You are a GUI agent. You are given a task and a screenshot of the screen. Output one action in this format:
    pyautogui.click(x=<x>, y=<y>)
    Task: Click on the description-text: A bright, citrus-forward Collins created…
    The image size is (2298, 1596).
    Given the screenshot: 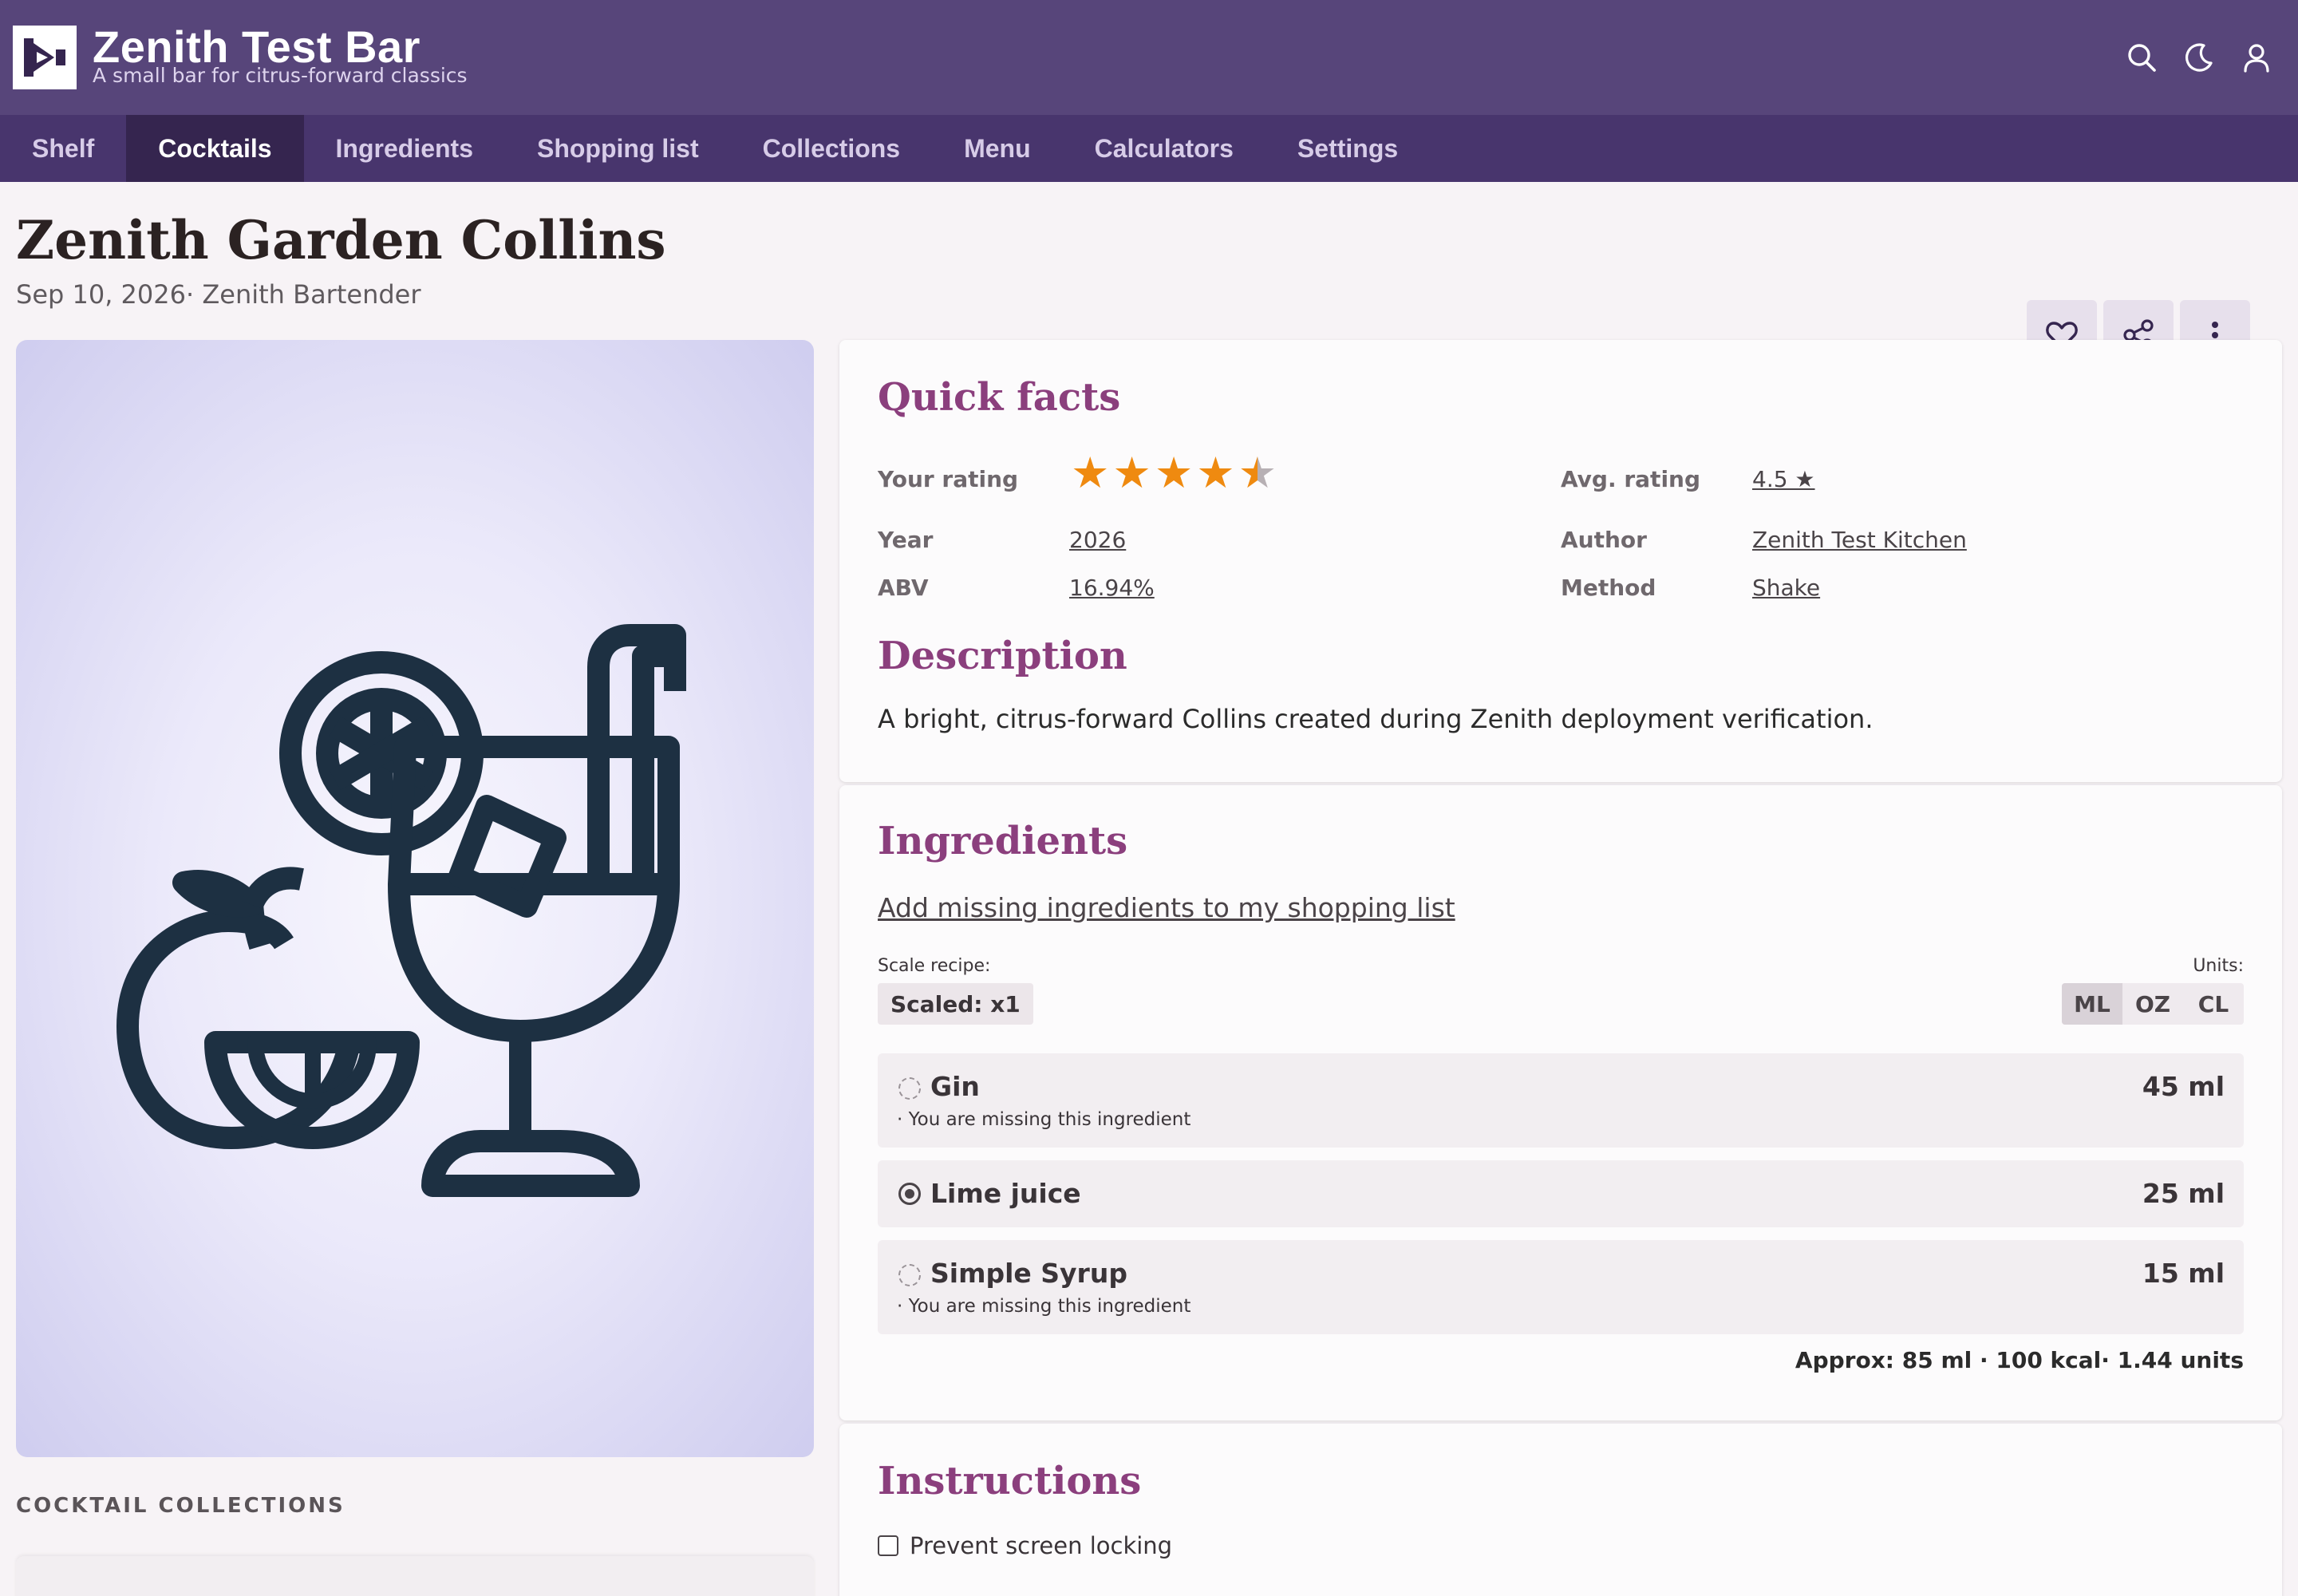 What is the action you would take?
    pyautogui.click(x=1376, y=719)
    